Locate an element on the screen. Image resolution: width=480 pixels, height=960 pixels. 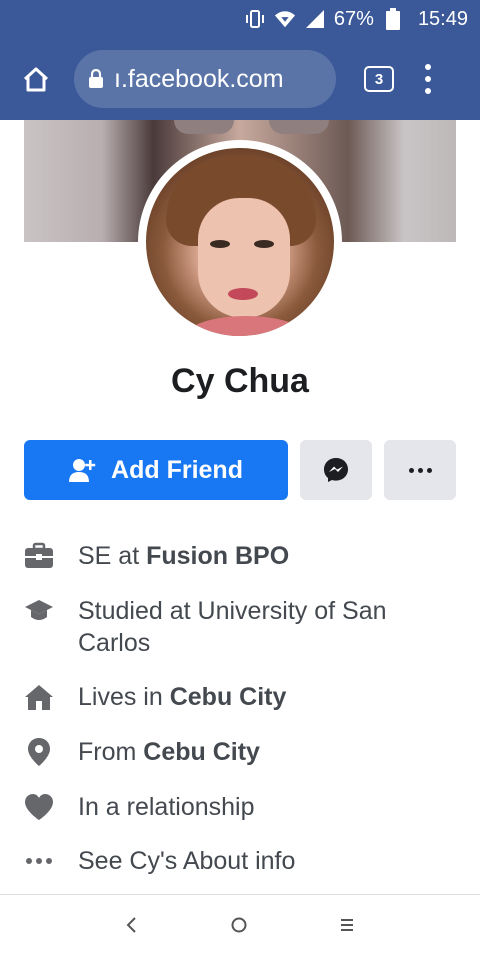
graduation-cap-icon is located at coordinates (39, 611).